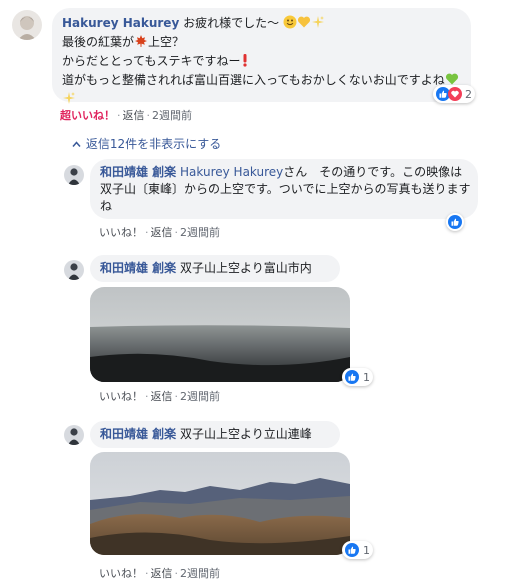 Image resolution: width=517 pixels, height=587 pixels. Describe the element at coordinates (253, 80) in the screenshot. I see `comment-text-line-4: 道がもっと整備されれば富山百選に入ってもおかしくないお山ですよね` at that location.